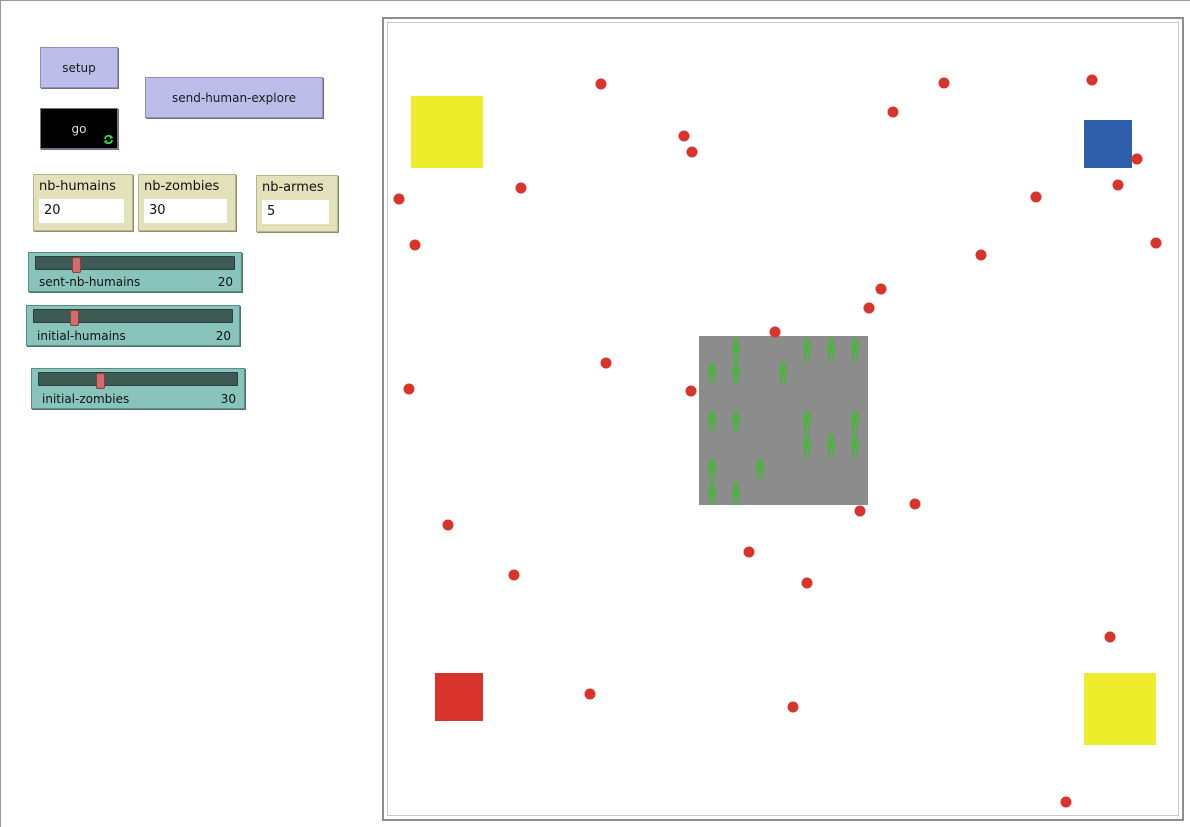 This screenshot has height=827, width=1190. I want to click on blue-patch, so click(1108, 144).